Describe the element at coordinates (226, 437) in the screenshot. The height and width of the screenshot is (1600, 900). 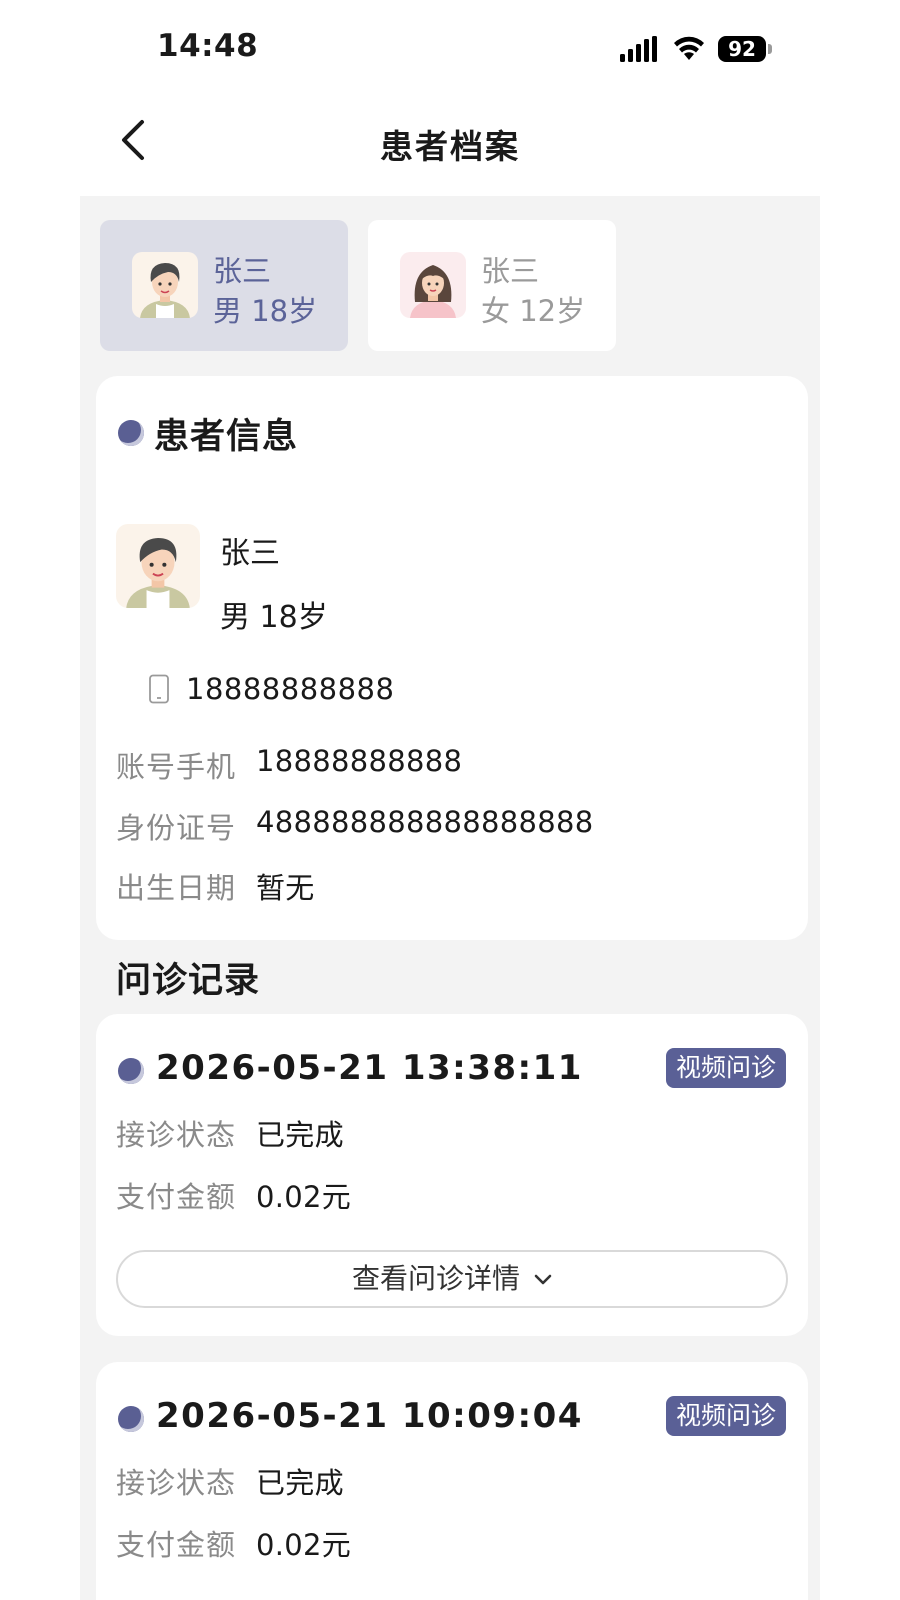
I see `patient-info-title: 患者信息` at that location.